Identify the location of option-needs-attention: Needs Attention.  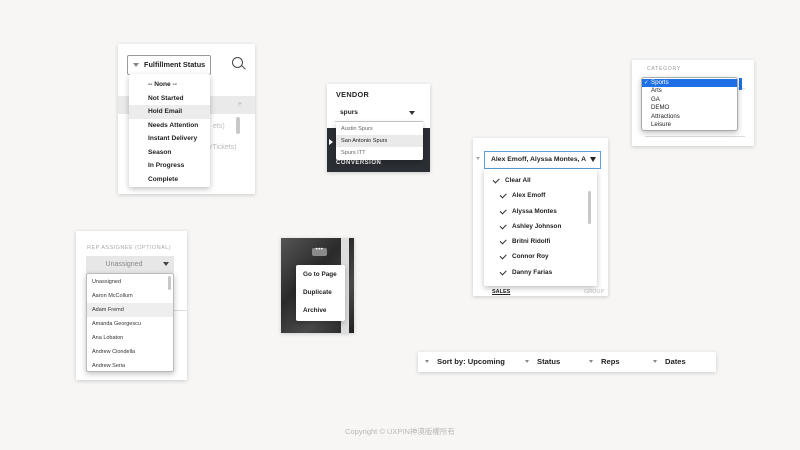
(169, 126).